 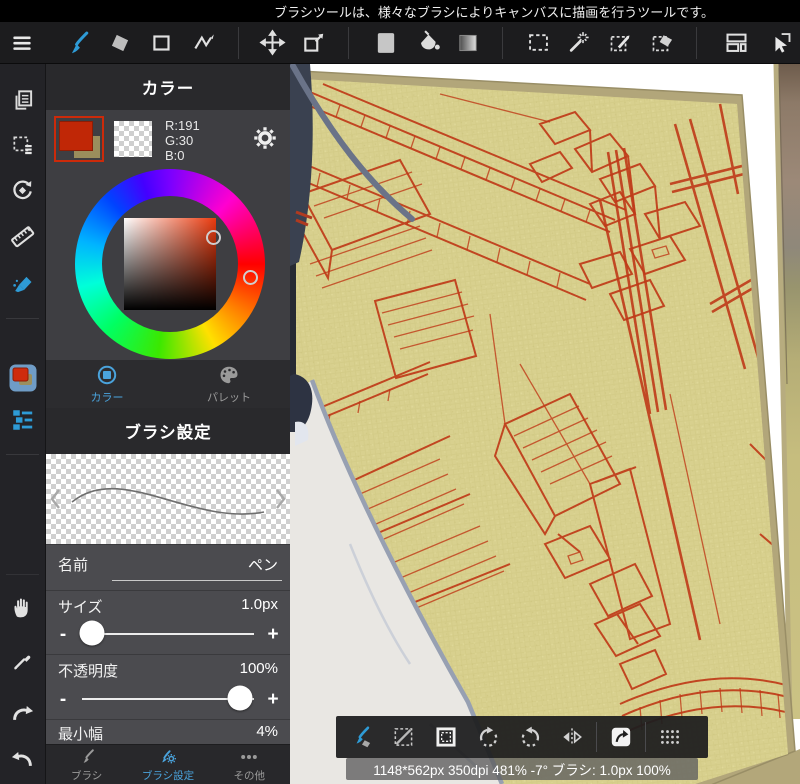 I want to click on brush-settings-tab-icon, so click(x=169, y=756).